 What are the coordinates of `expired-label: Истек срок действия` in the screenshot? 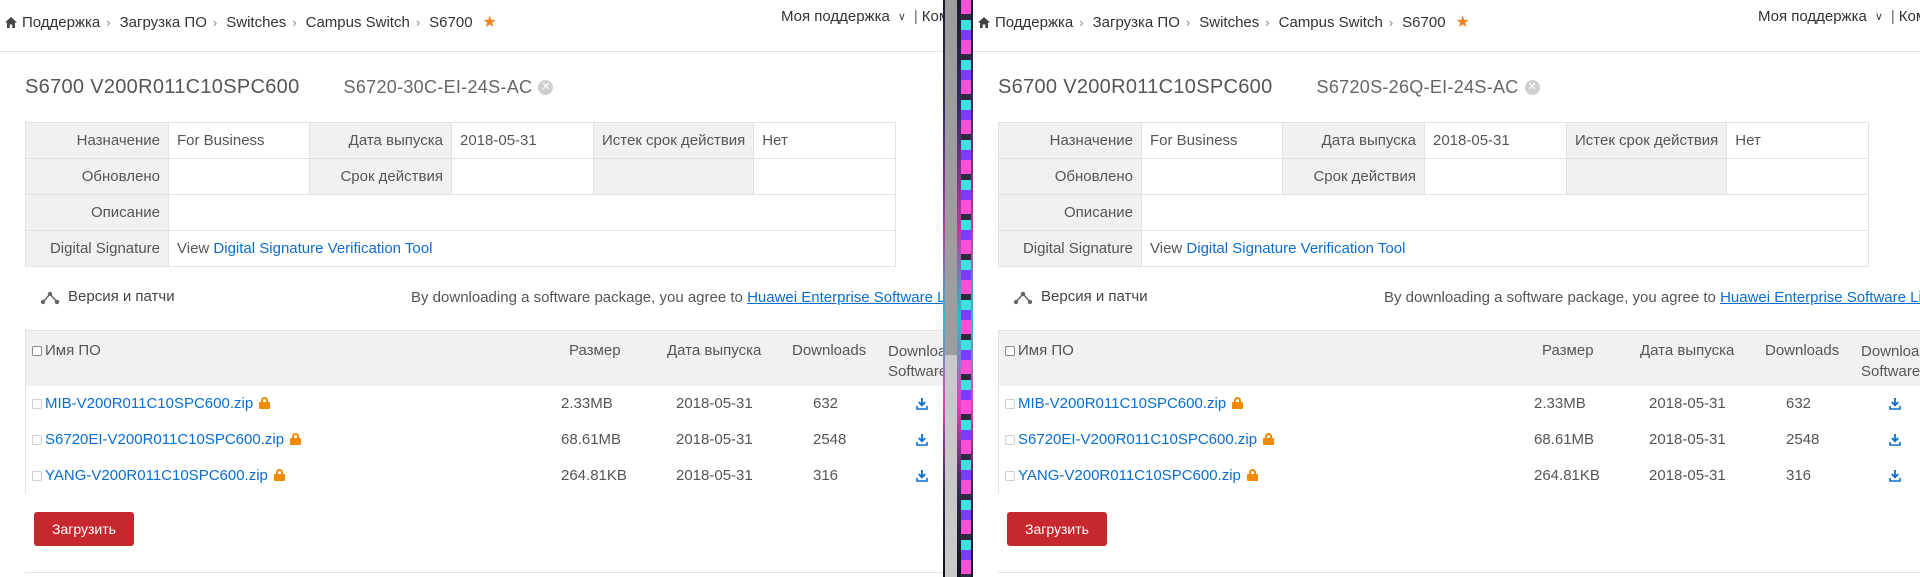 It's located at (1646, 140).